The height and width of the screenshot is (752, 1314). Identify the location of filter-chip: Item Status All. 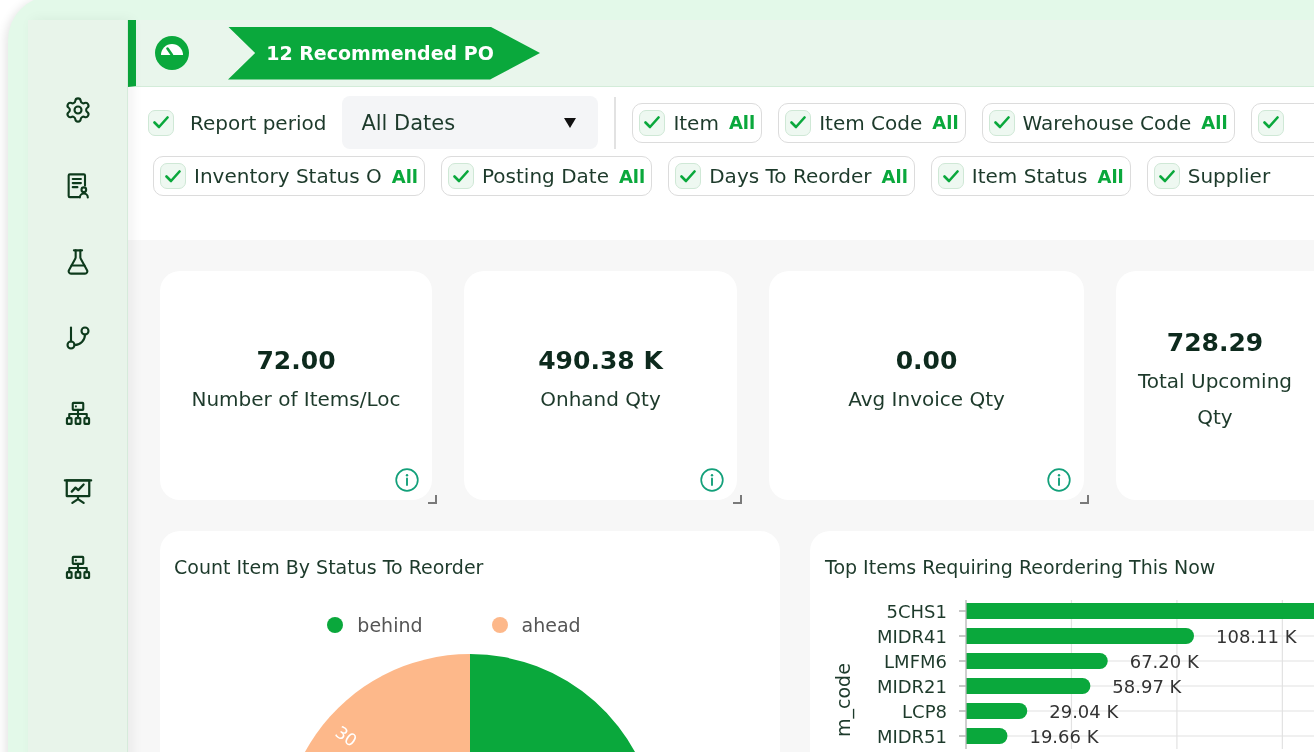
(1030, 176).